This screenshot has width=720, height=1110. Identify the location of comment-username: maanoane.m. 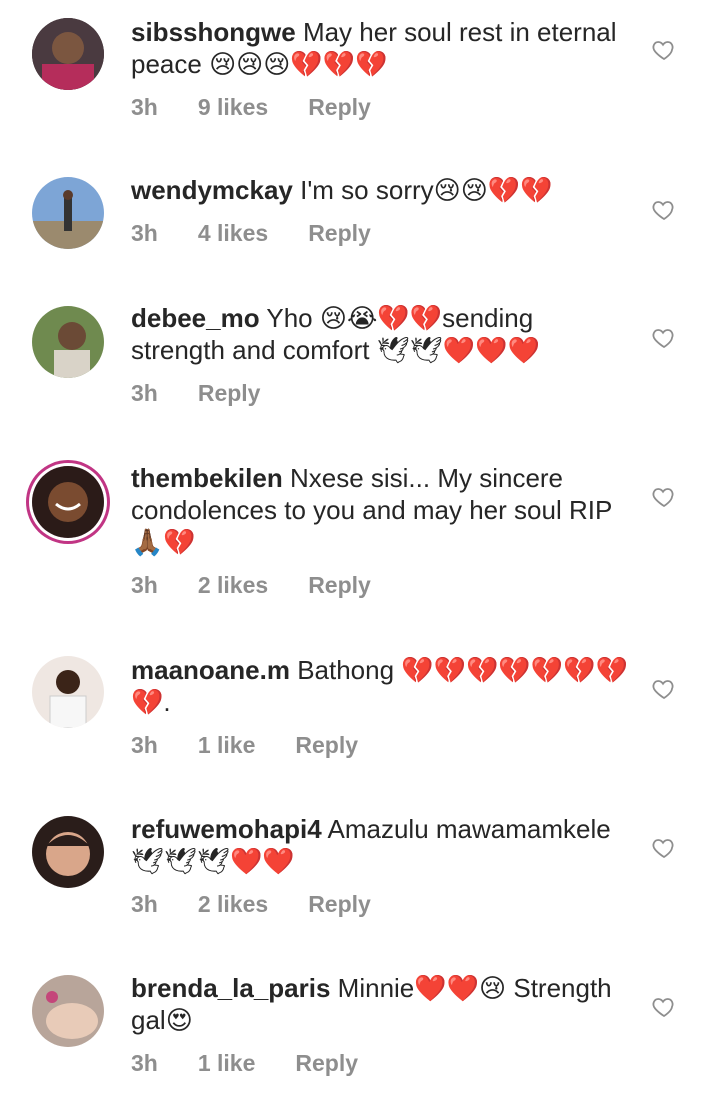
(210, 670).